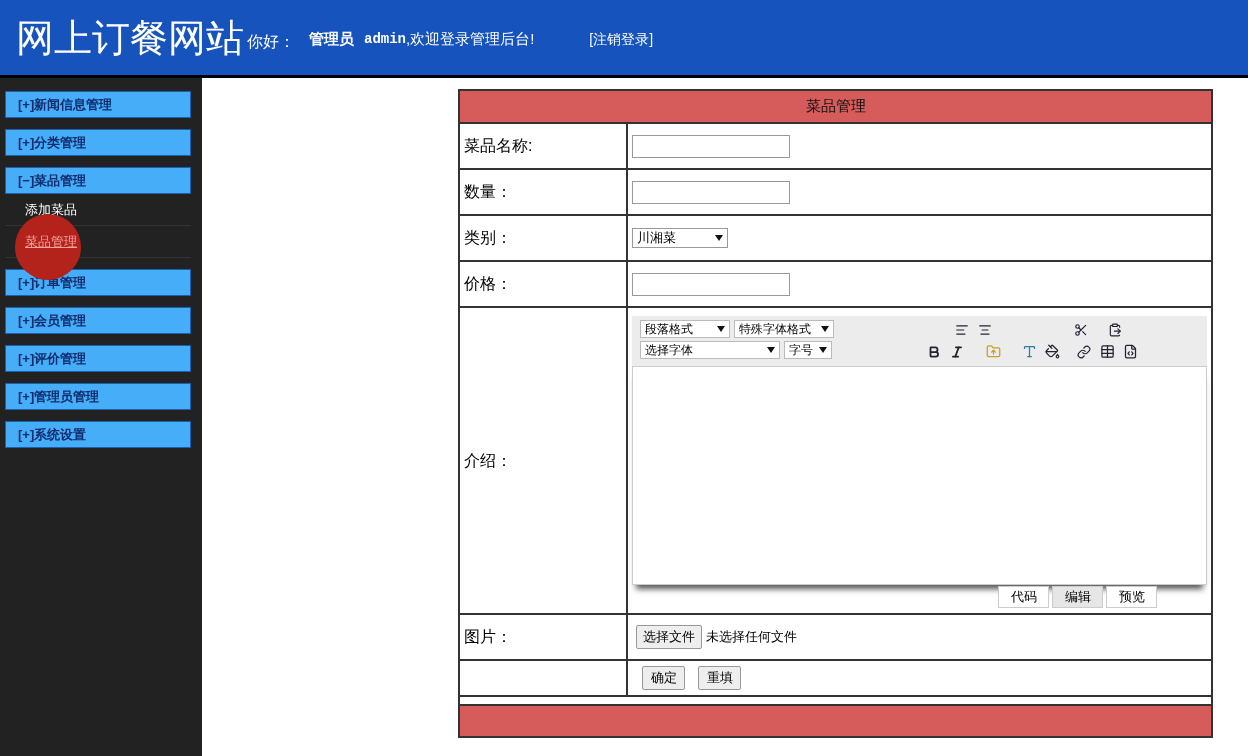 Image resolution: width=1248 pixels, height=756 pixels. I want to click on submenu-item: 添加菜品, so click(51, 209).